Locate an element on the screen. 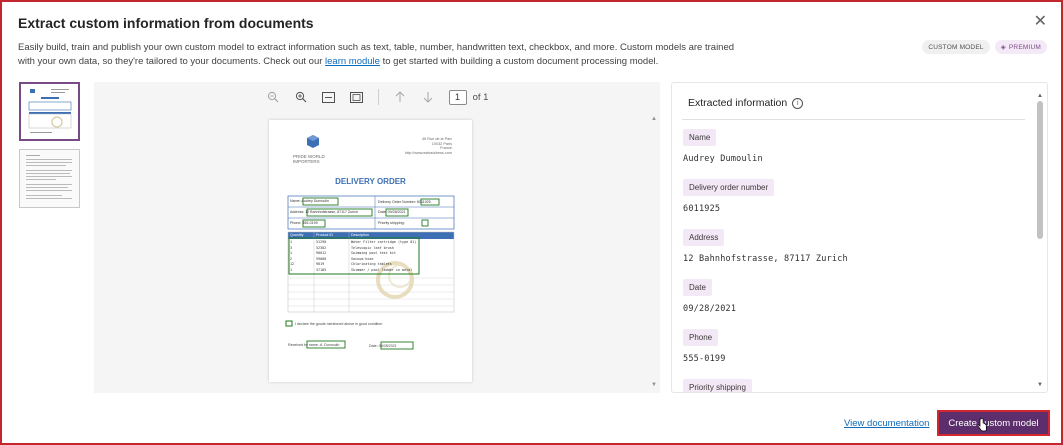 The width and height of the screenshot is (1063, 445). arrow-down-icon is located at coordinates (428, 97).